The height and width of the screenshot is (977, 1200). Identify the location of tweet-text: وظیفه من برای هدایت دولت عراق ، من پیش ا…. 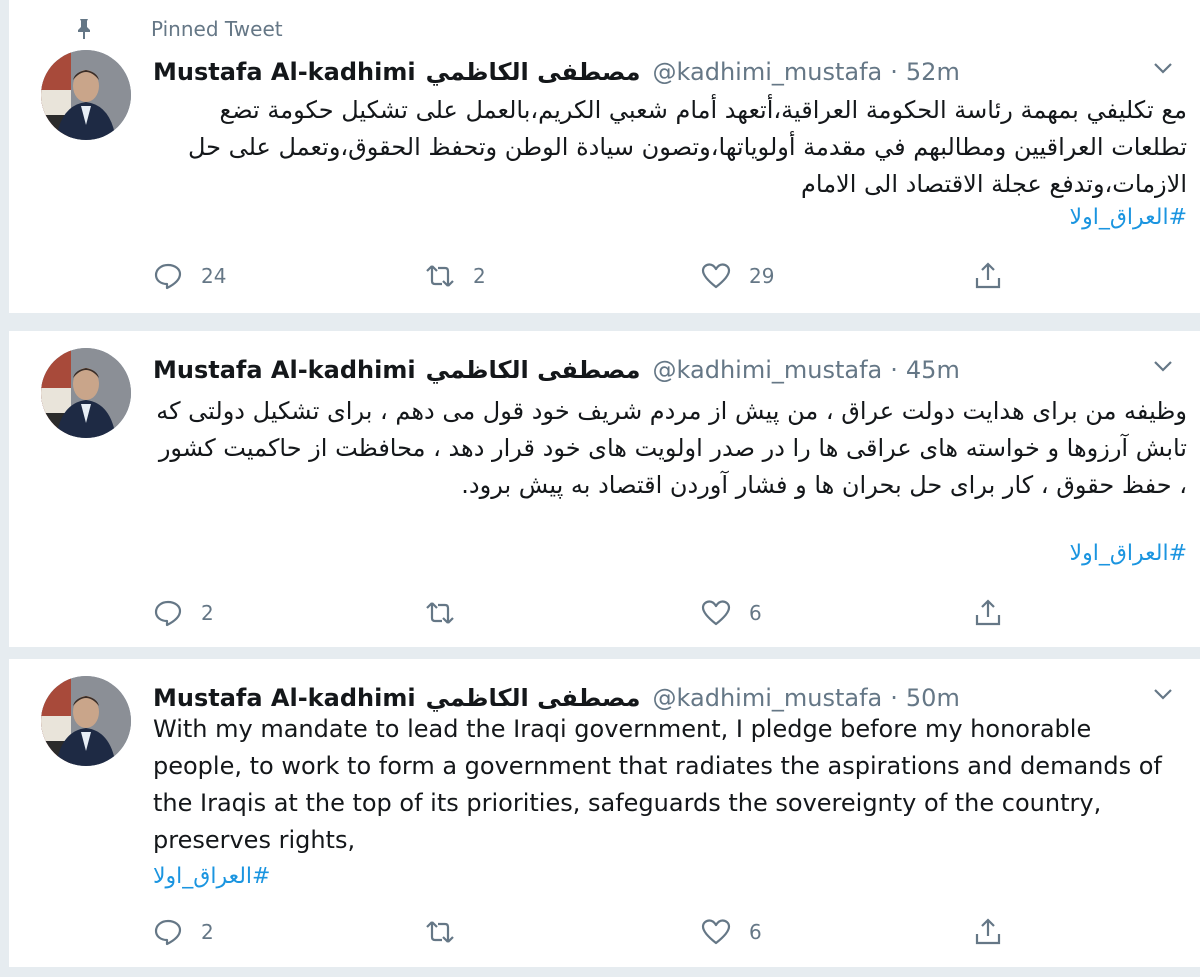
(671, 448).